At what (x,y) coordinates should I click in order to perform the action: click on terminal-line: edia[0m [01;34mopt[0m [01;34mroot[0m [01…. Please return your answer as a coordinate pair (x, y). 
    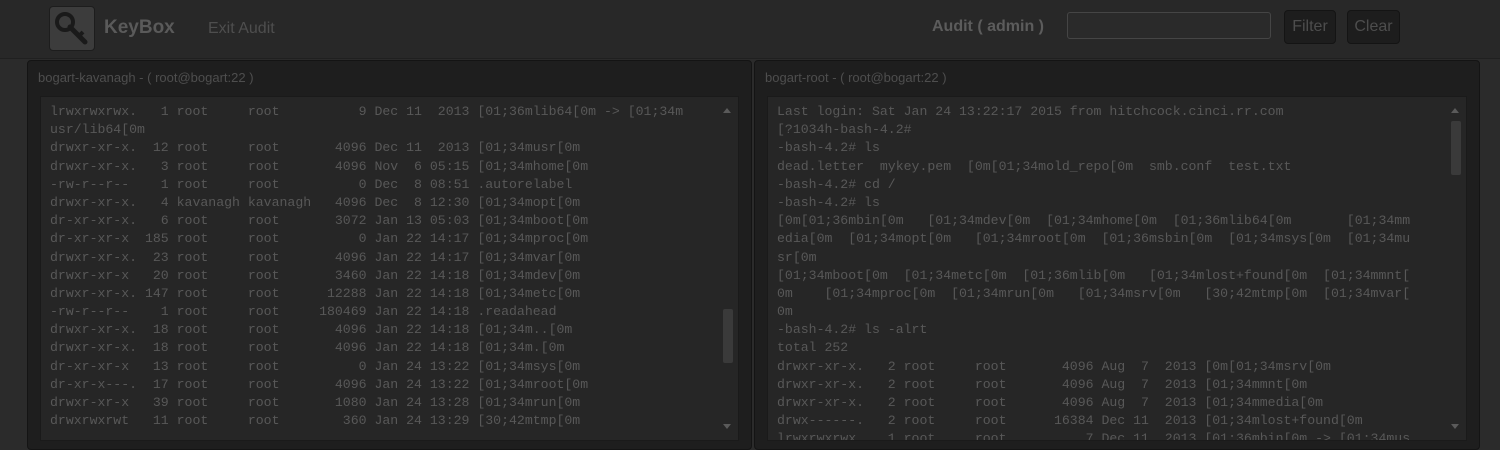
    Looking at the image, I should click on (1094, 239).